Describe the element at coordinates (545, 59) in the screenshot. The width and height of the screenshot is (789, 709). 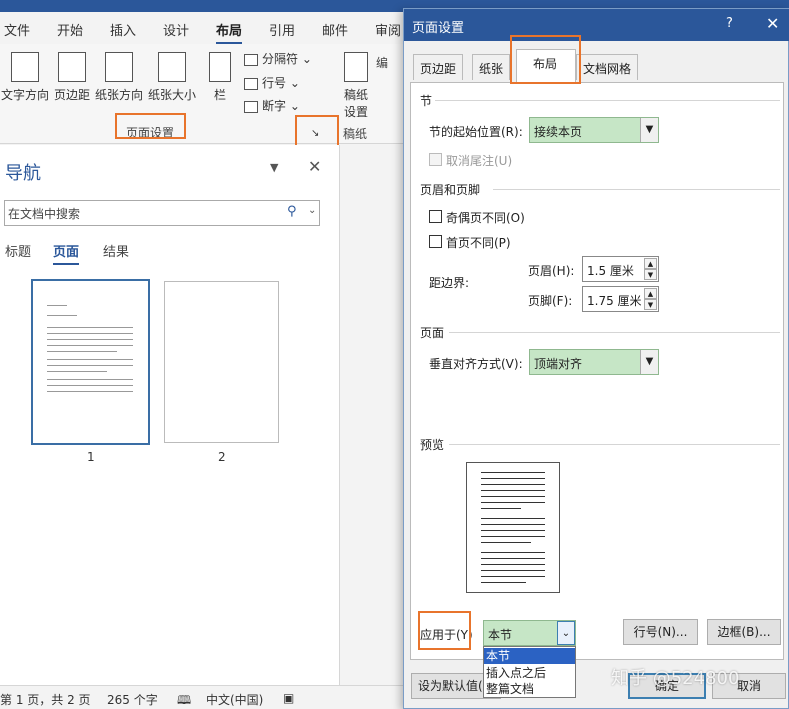
I see `layout-tab-highlight` at that location.